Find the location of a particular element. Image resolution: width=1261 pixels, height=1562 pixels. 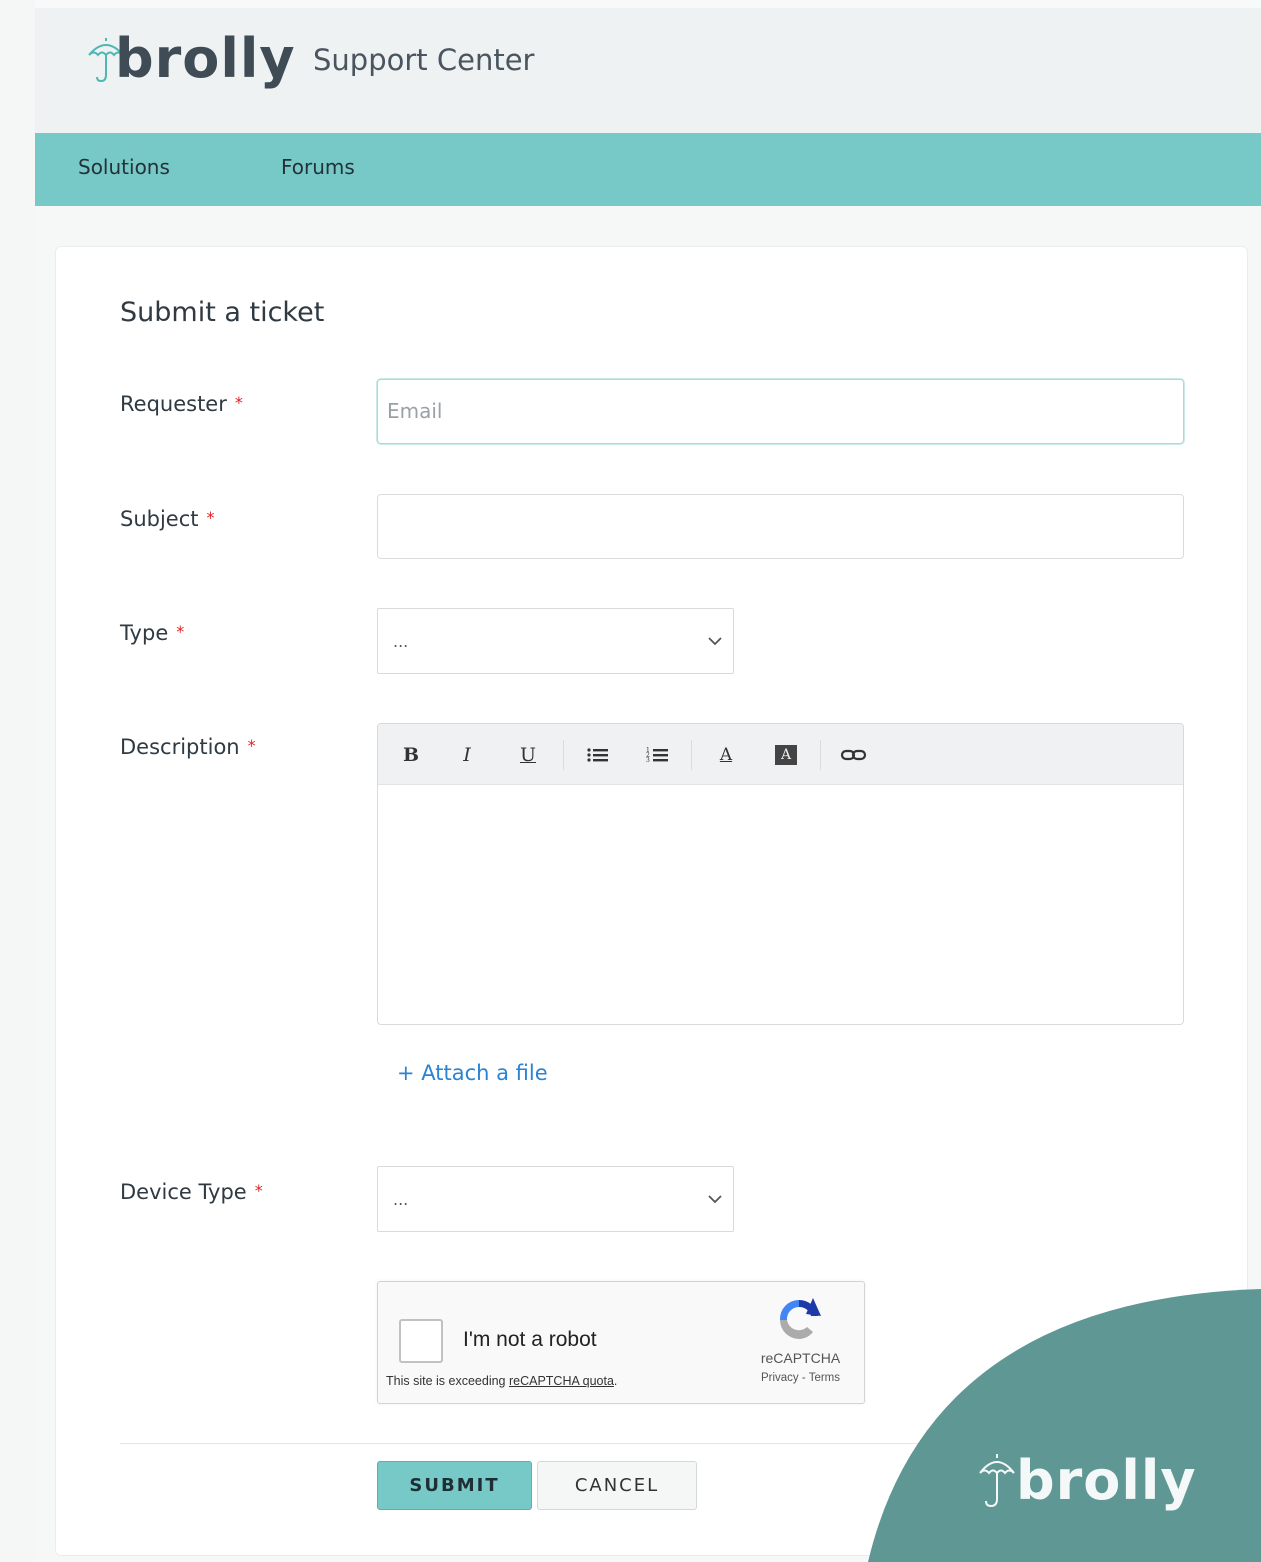

recaptcha-checkbox is located at coordinates (421, 1341).